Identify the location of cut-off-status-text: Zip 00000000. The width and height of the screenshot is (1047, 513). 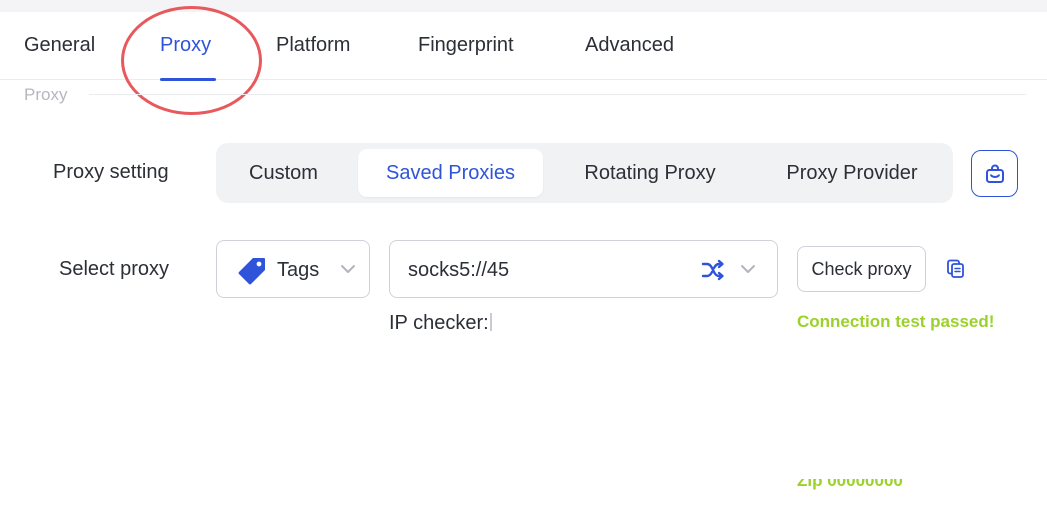
(850, 485).